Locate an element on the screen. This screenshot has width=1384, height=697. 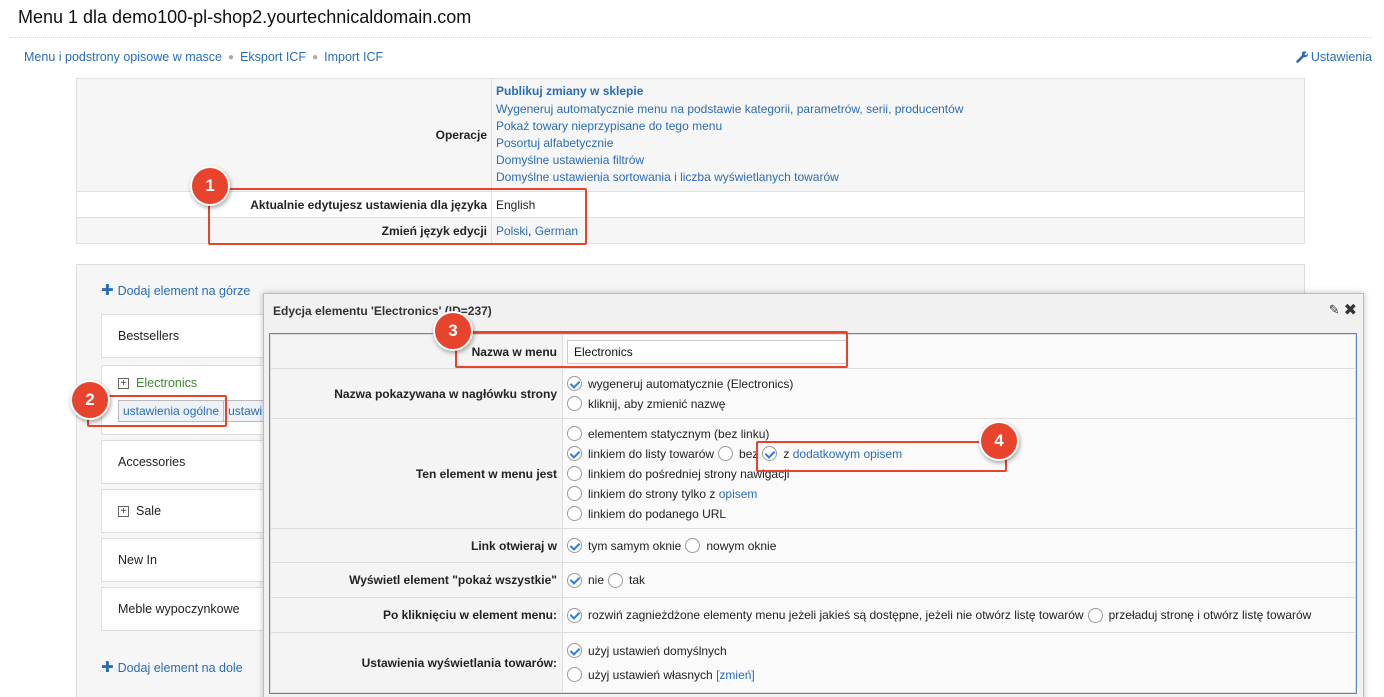
dialog-controls: ✎ ✖ is located at coordinates (1343, 310).